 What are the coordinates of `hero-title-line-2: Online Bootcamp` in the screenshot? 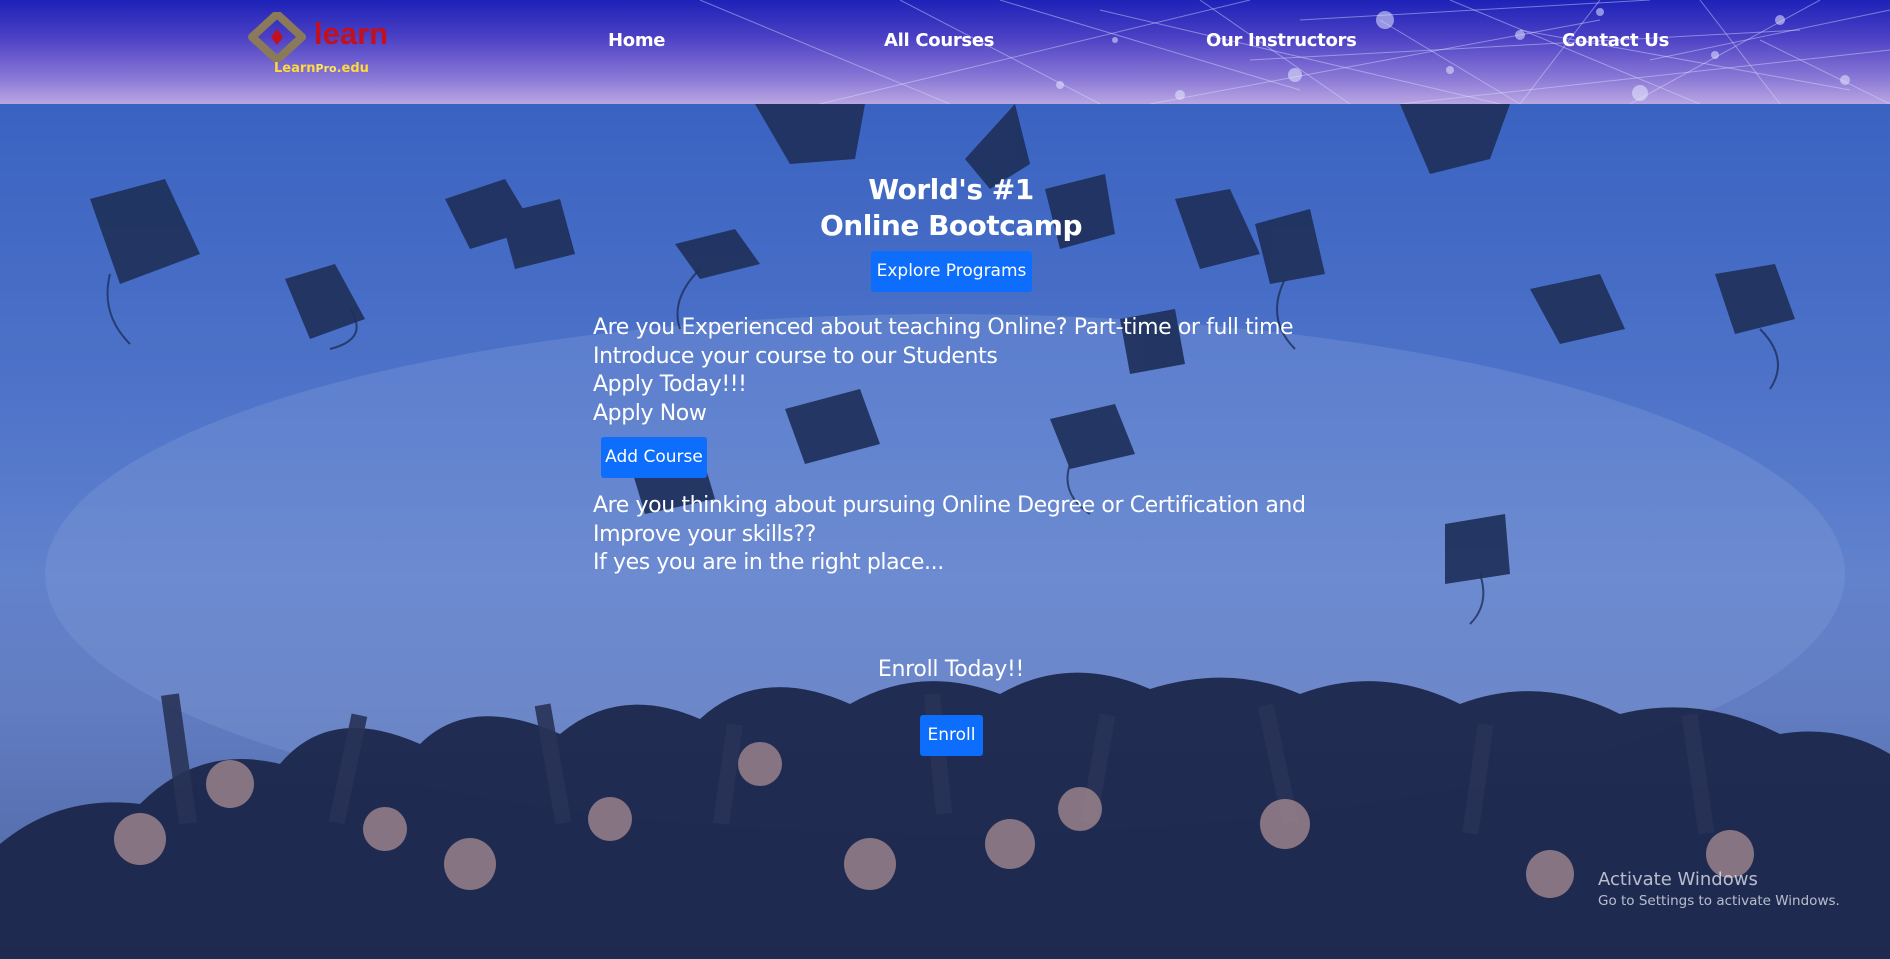 It's located at (951, 225).